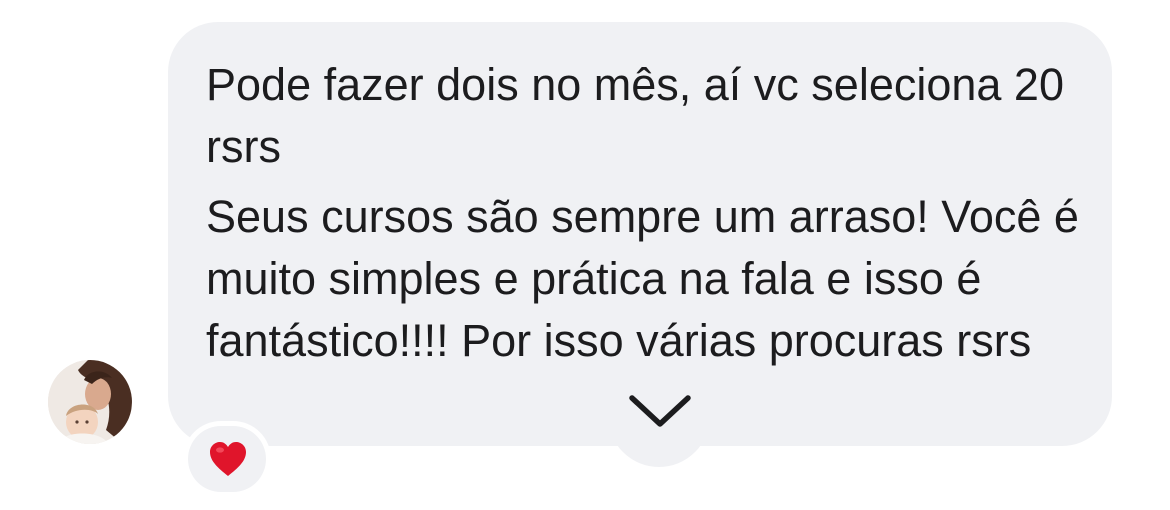 The width and height of the screenshot is (1170, 510). I want to click on chevron-down-icon, so click(660, 410).